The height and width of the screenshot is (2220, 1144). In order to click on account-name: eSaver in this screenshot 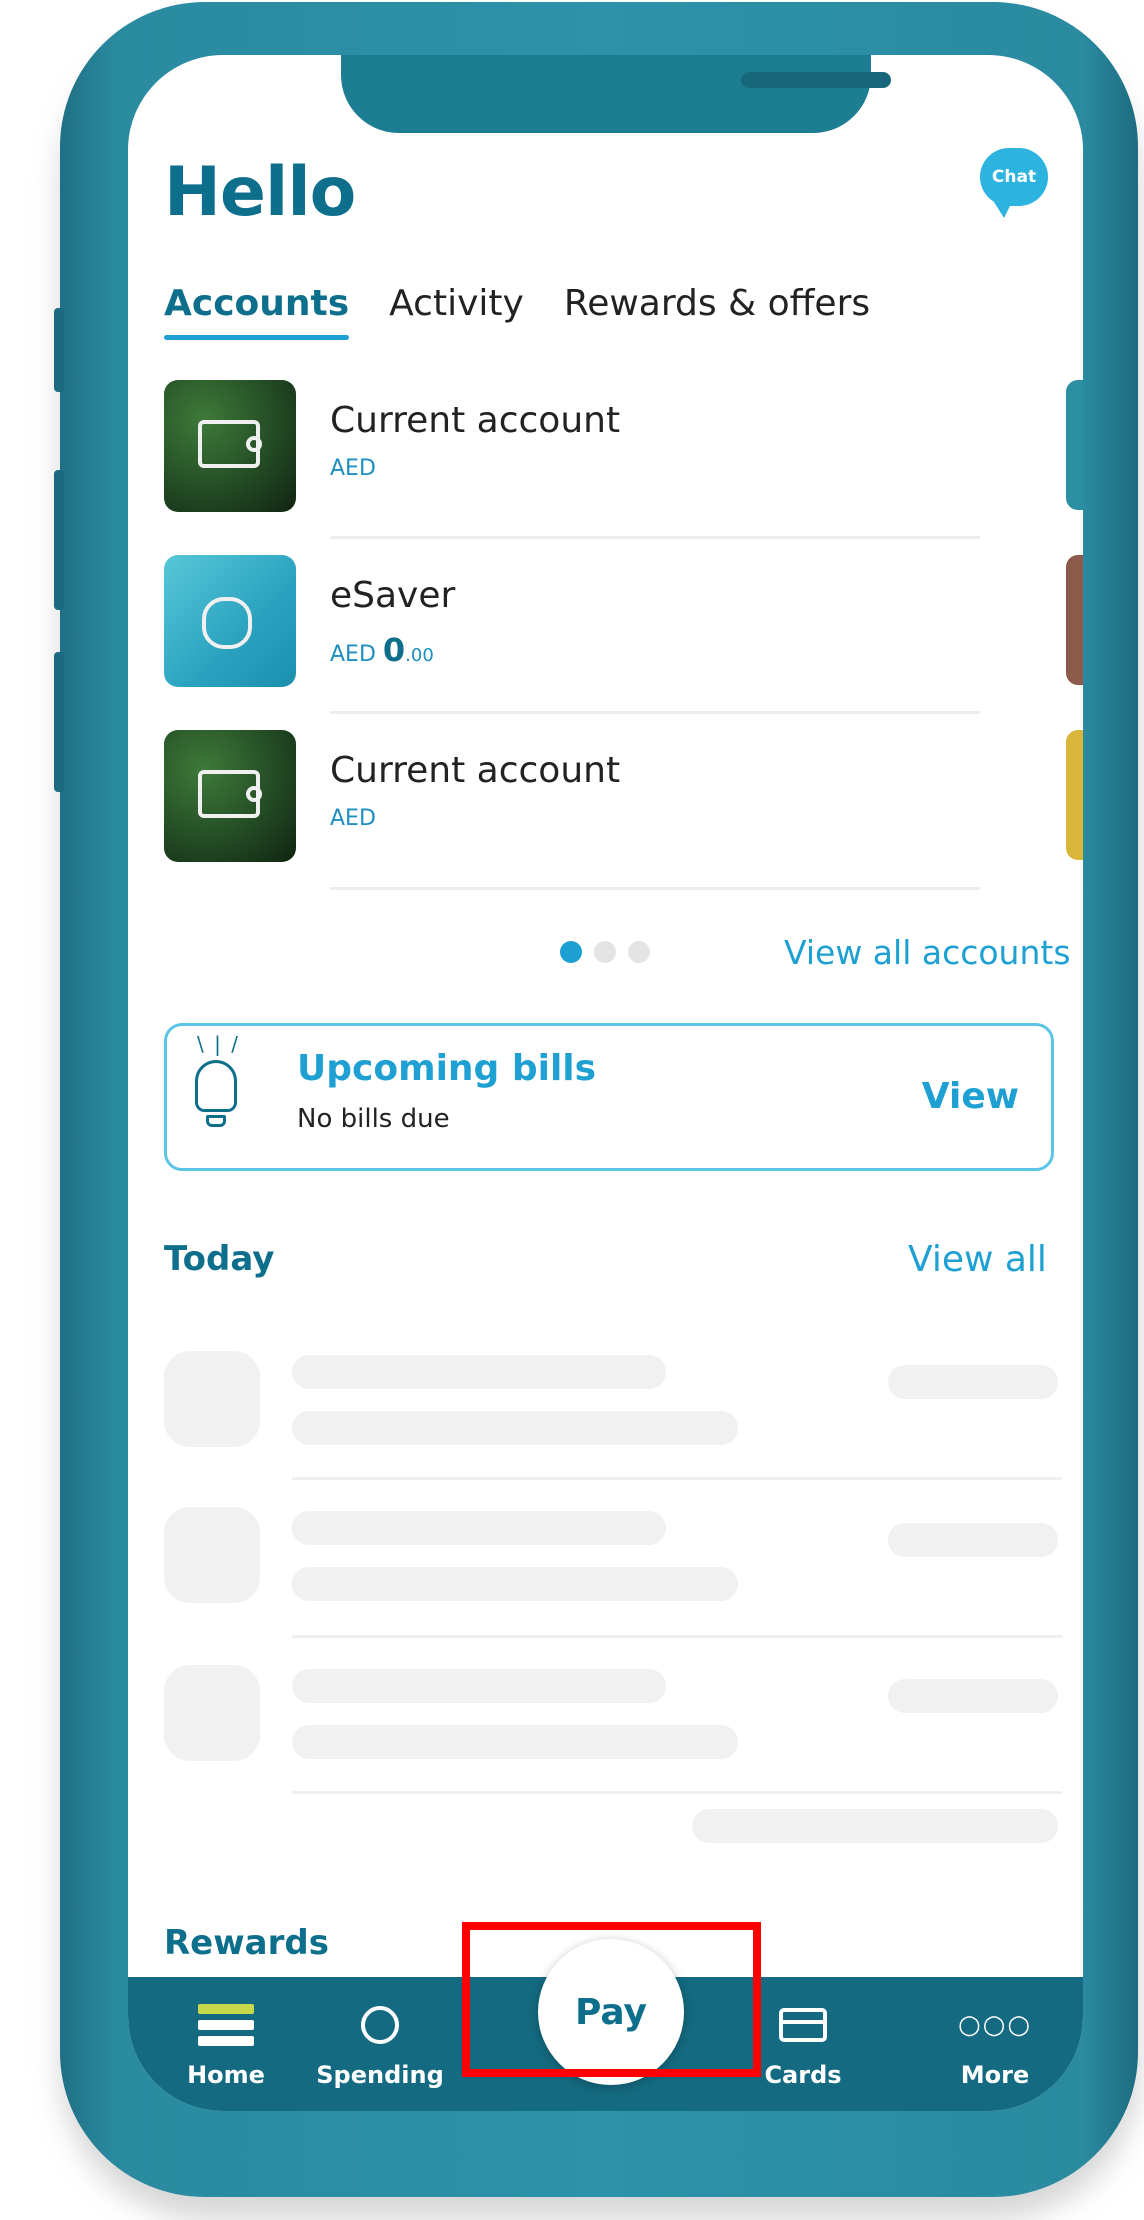, I will do `click(393, 595)`.